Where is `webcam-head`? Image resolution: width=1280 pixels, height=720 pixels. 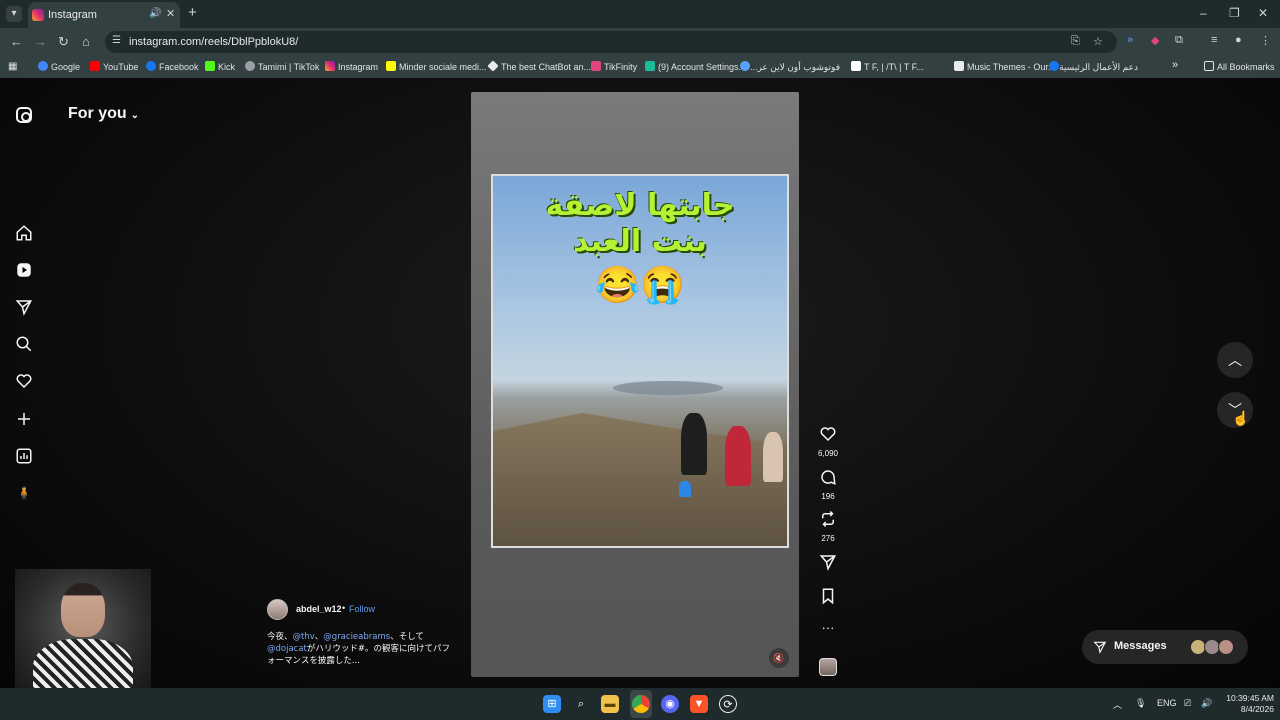 webcam-head is located at coordinates (83, 610).